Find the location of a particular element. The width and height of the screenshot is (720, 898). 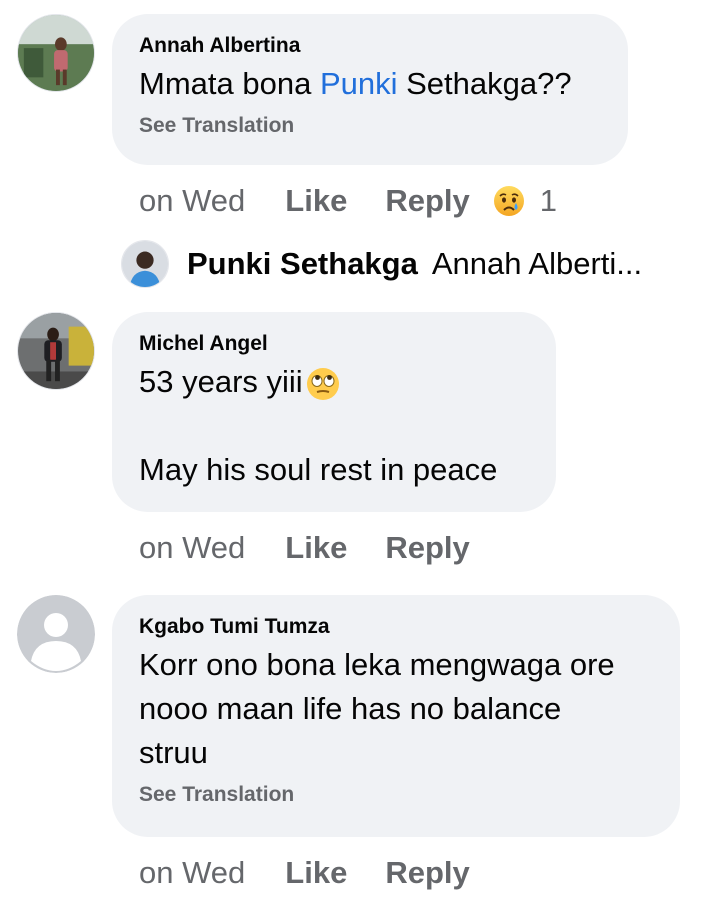

avatar-michel-angel is located at coordinates (56, 351).